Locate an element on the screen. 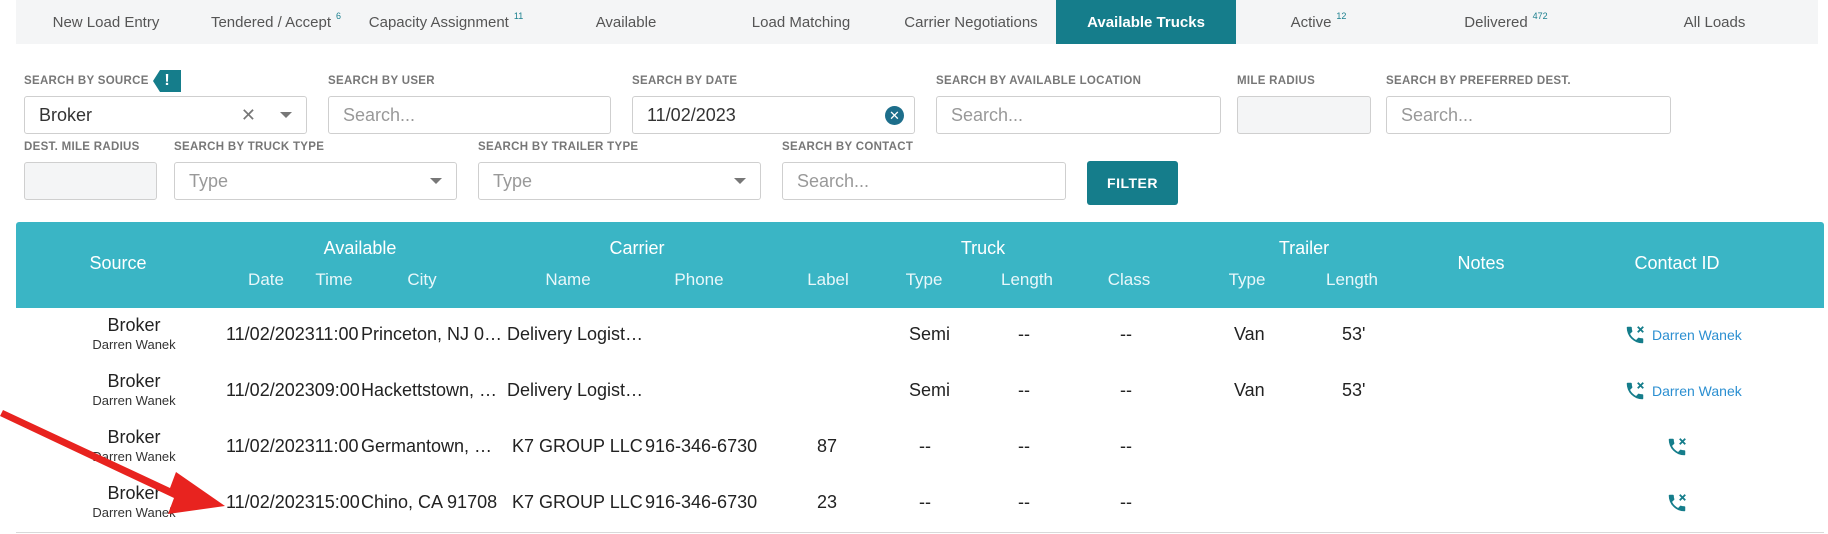 The width and height of the screenshot is (1828, 534). clear-x-icon: ✕ is located at coordinates (248, 115).